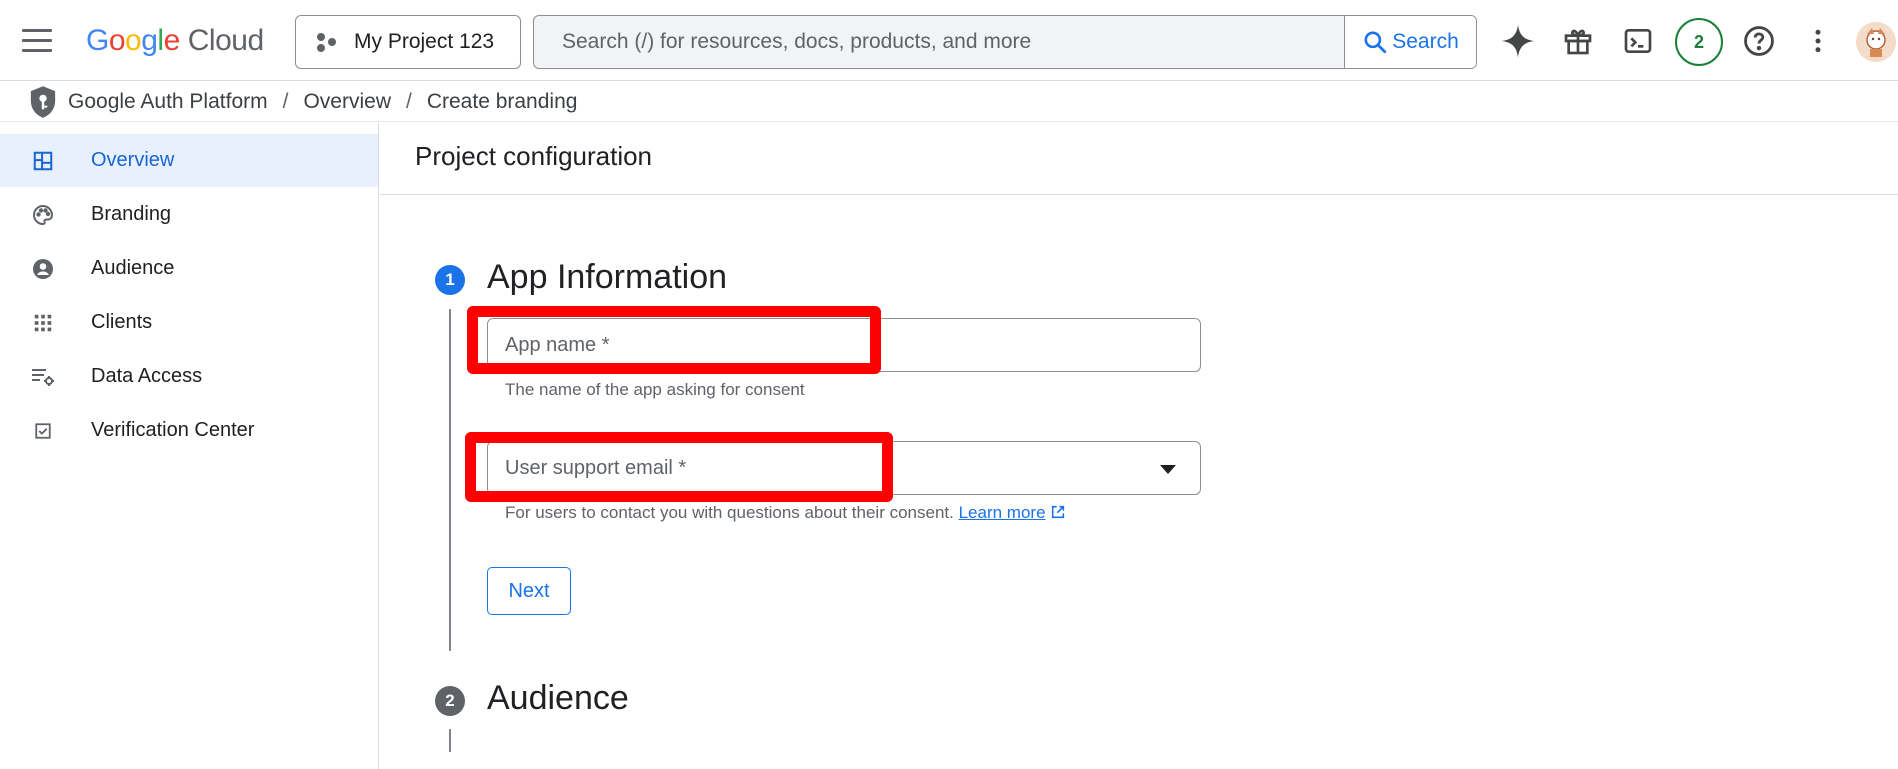 The height and width of the screenshot is (769, 1898). What do you see at coordinates (133, 160) in the screenshot?
I see `sidebar-item-label: Overview` at bounding box center [133, 160].